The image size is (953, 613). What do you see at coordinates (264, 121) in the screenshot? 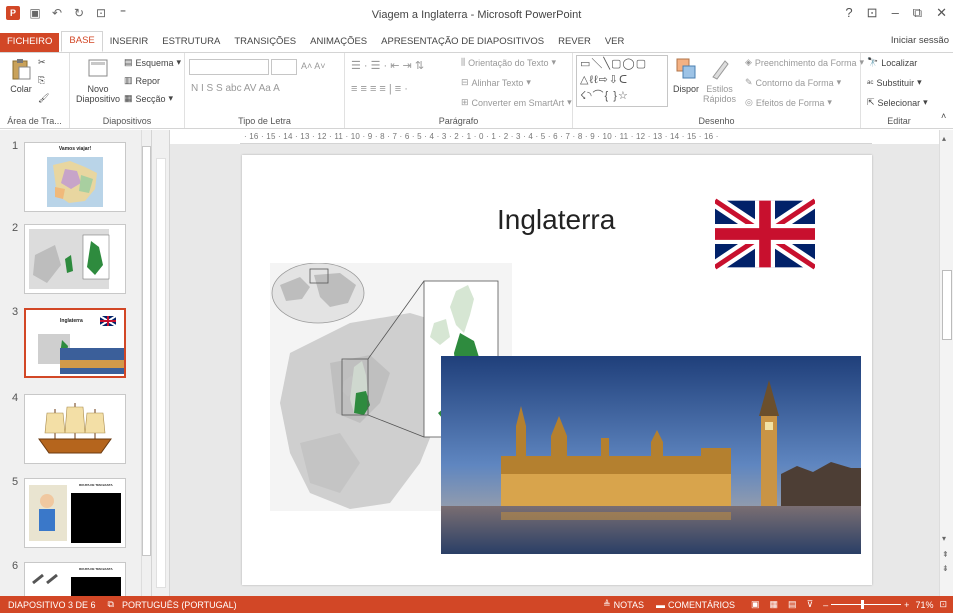
I see `font-label: Tipo de Letra` at bounding box center [264, 121].